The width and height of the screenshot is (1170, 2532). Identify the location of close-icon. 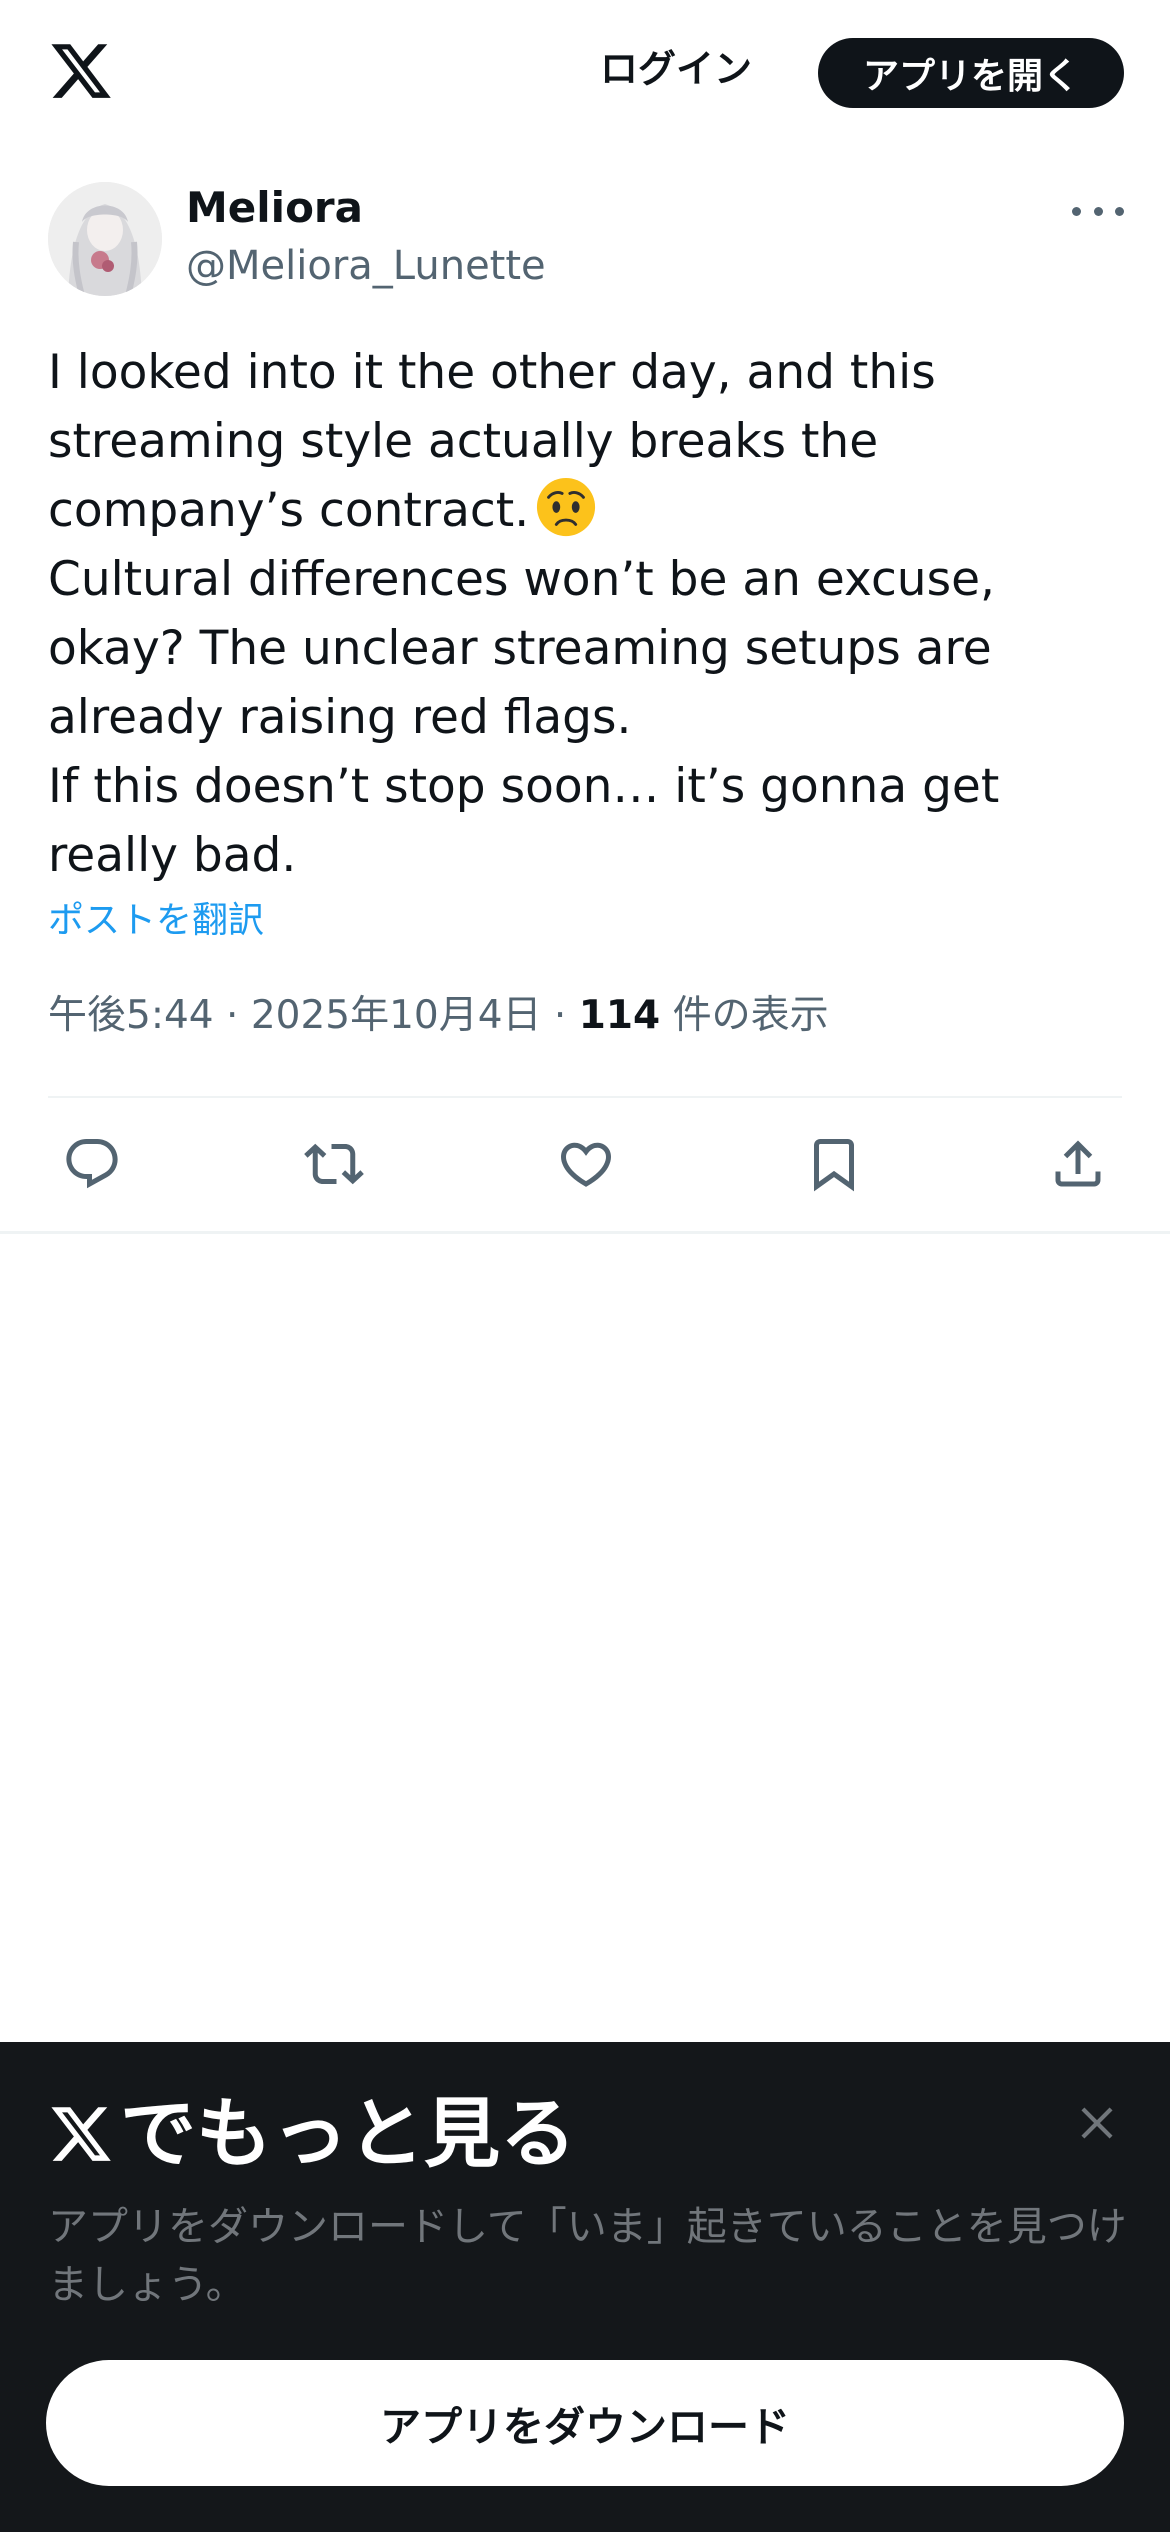
(1097, 2123).